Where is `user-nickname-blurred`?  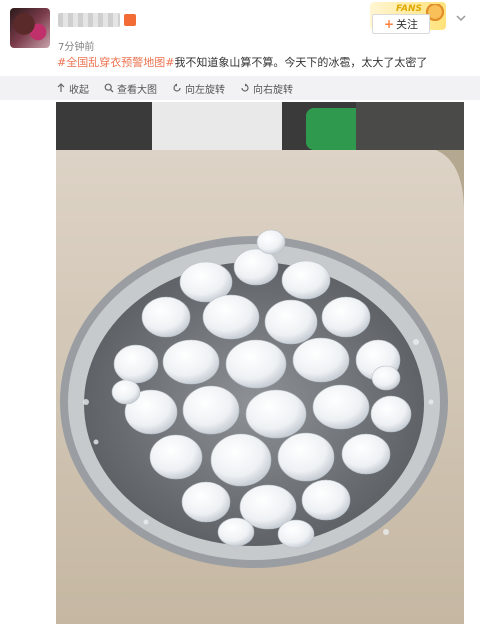 user-nickname-blurred is located at coordinates (89, 20).